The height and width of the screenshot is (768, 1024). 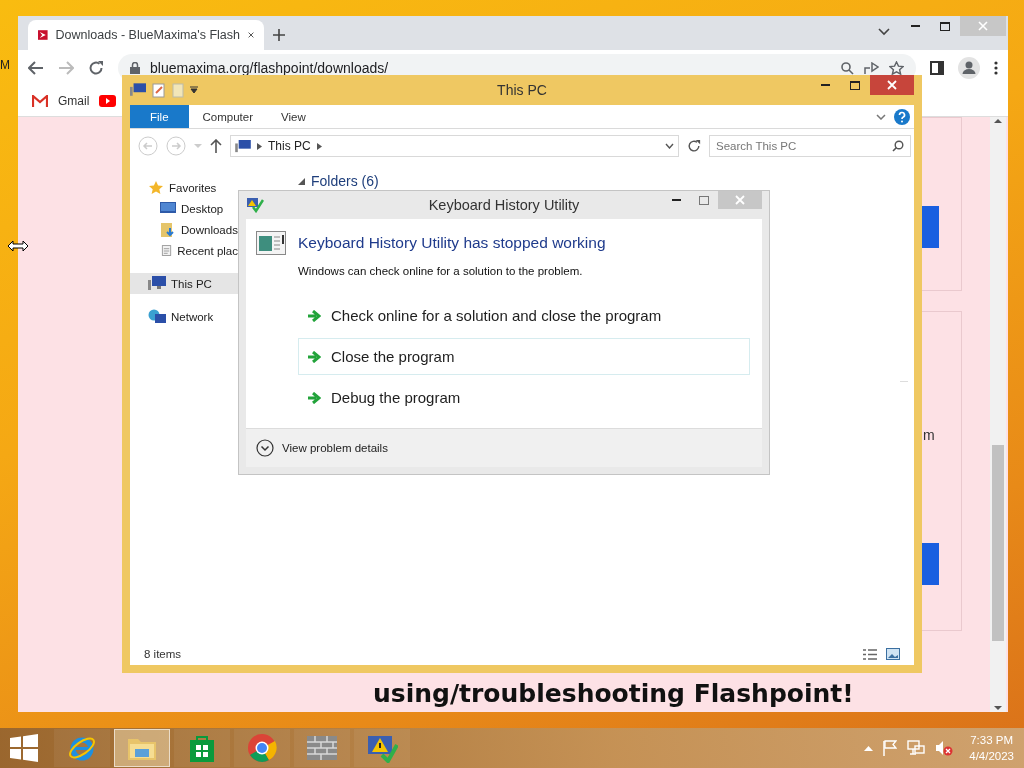 What do you see at coordinates (870, 654) in the screenshot?
I see `details-view-icon` at bounding box center [870, 654].